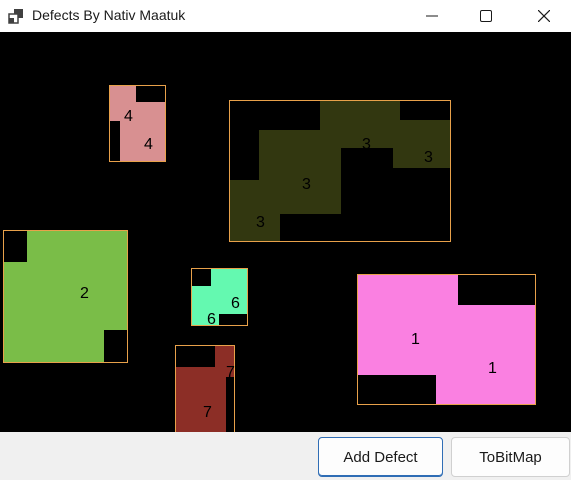 This screenshot has height=480, width=571. I want to click on defect-2: 2, so click(65, 296).